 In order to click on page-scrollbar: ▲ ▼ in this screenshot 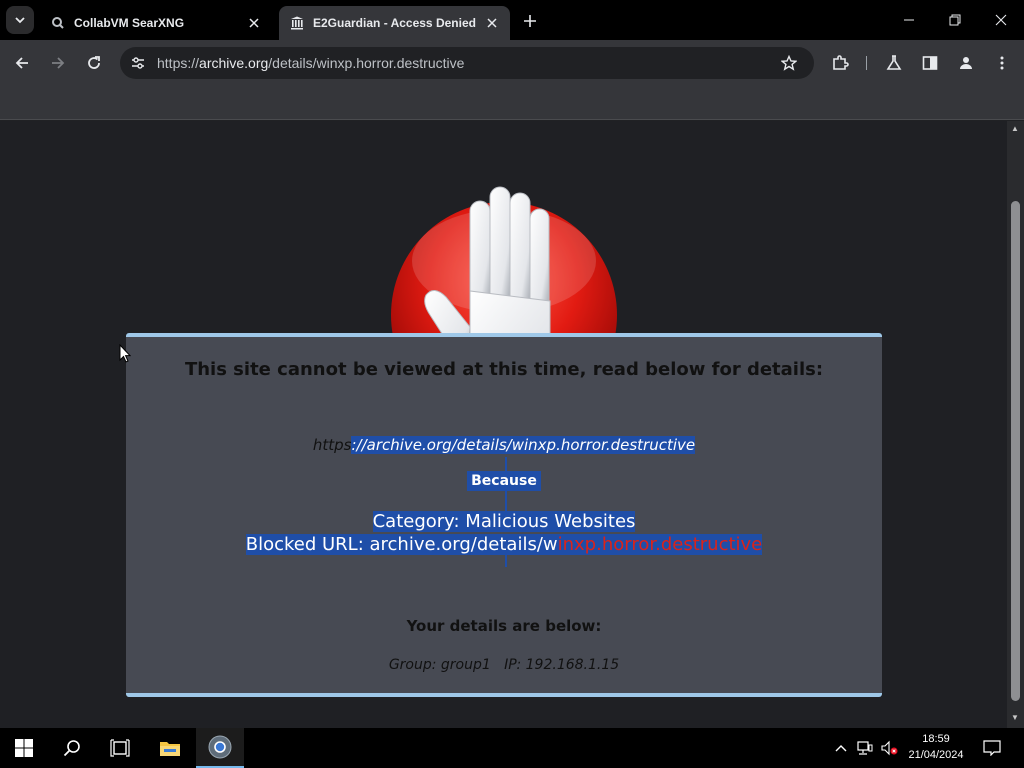, I will do `click(1015, 424)`.